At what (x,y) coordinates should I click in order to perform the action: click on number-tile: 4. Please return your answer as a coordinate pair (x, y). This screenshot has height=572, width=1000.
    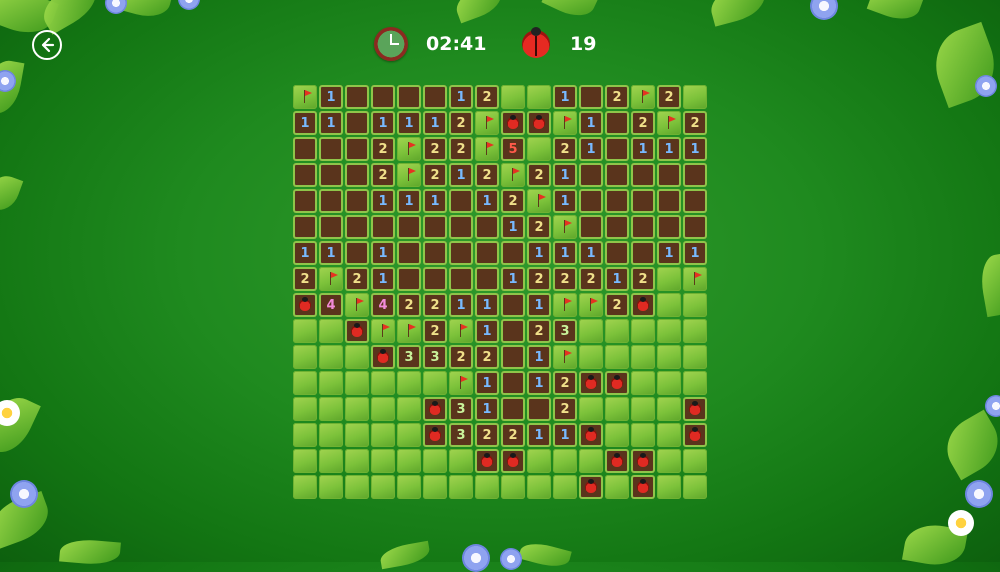
    Looking at the image, I should click on (383, 305).